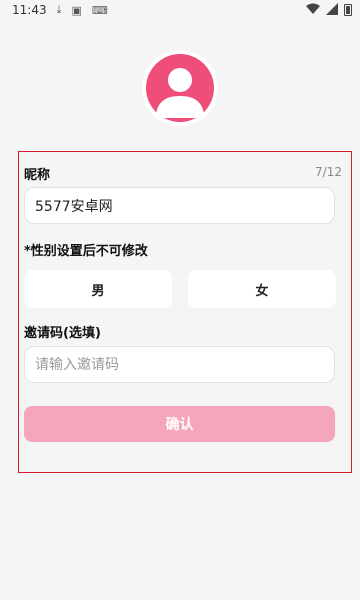  I want to click on invite-code-input, so click(179, 364).